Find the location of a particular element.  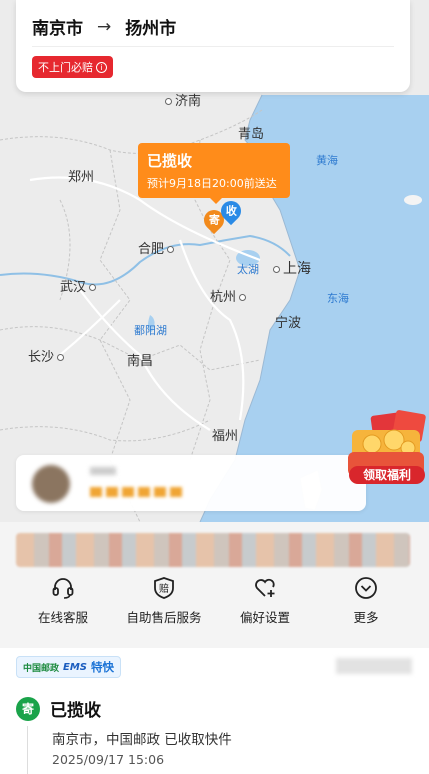

status-tooltip: 已揽收 预计9月18日20:00前送达 is located at coordinates (214, 173).